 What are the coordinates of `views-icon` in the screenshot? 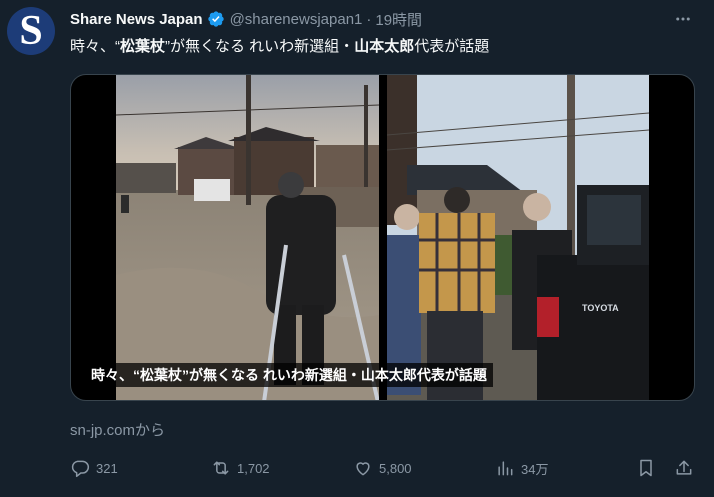 It's located at (505, 468).